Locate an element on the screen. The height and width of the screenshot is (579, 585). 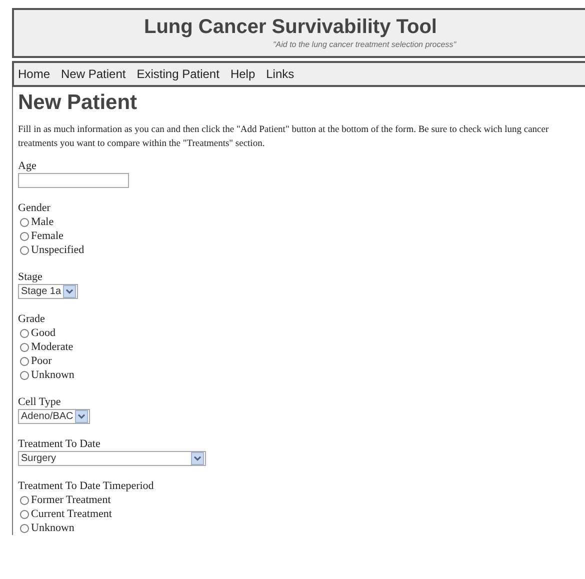
field-label: Cell Type is located at coordinates (39, 402).